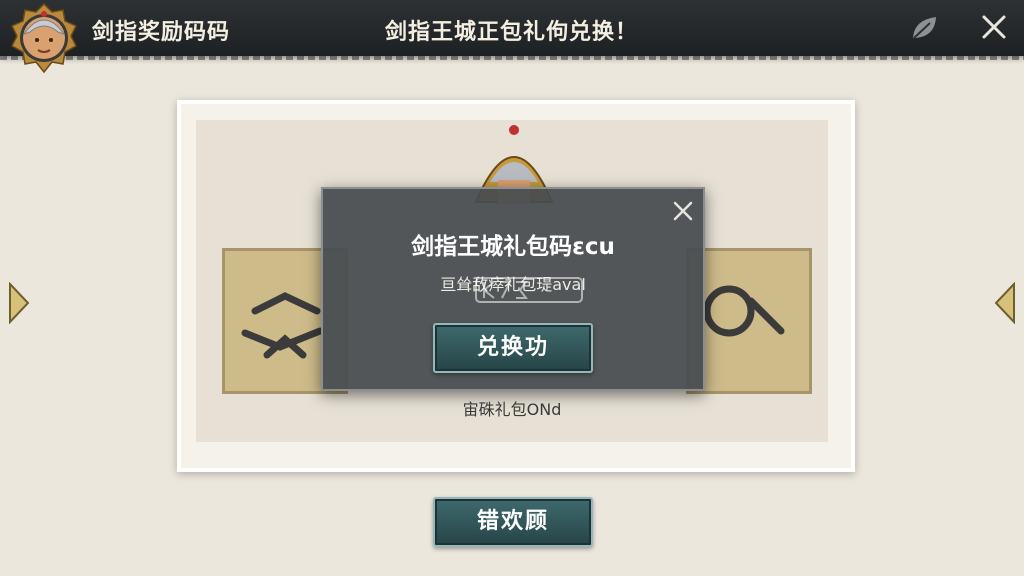  I want to click on leaf-icon, so click(925, 28).